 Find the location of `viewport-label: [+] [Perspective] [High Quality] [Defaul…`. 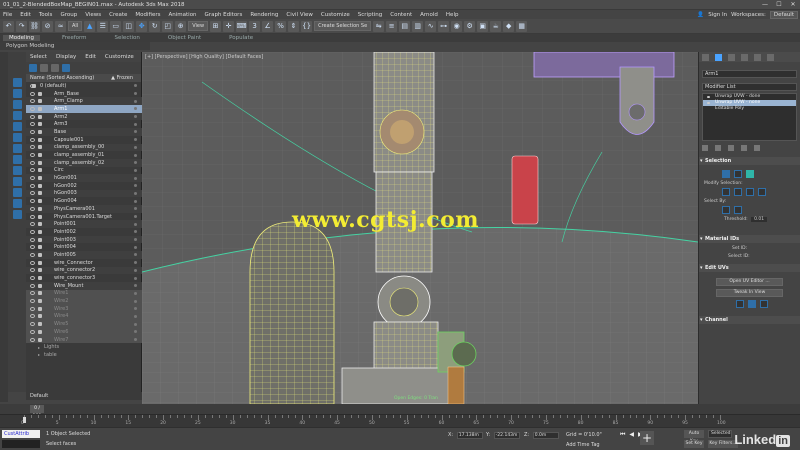

viewport-label: [+] [Perspective] [High Quality] [Defaul… is located at coordinates (204, 57).